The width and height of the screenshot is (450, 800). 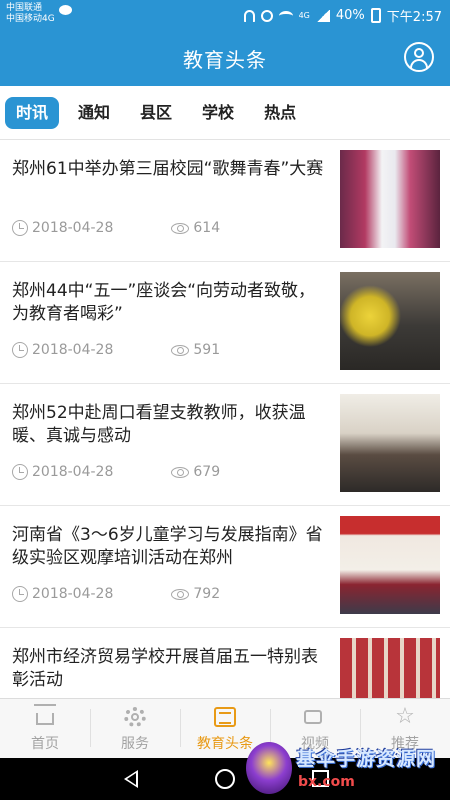 What do you see at coordinates (366, 759) in the screenshot?
I see `watermark-text: 基伞手游资源网` at bounding box center [366, 759].